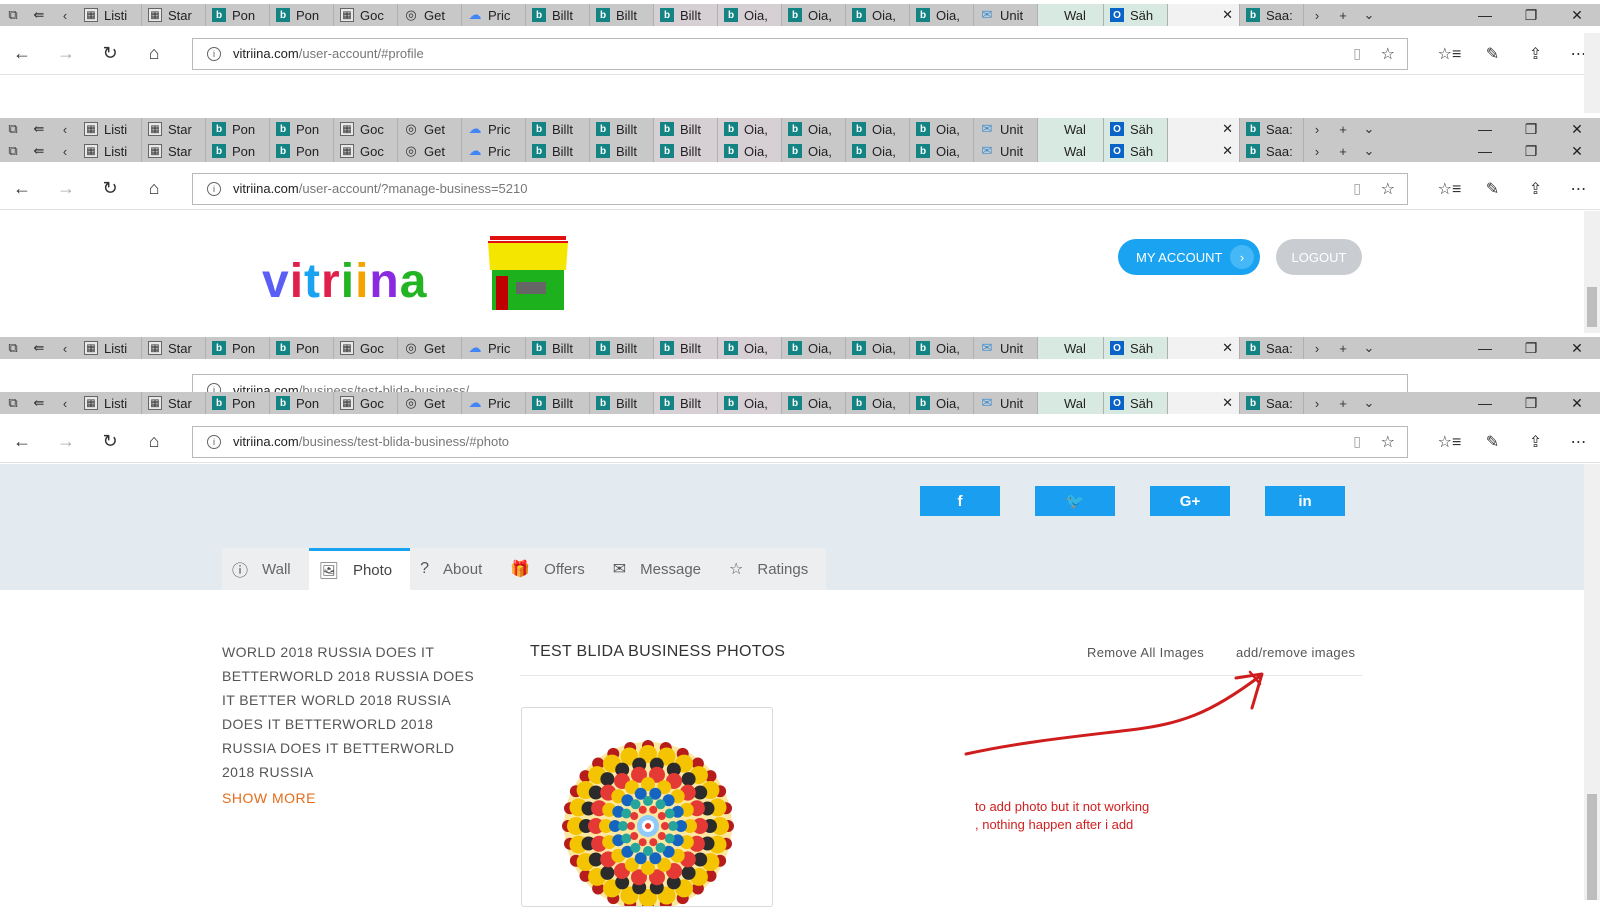 The height and width of the screenshot is (907, 1600). What do you see at coordinates (1343, 129) in the screenshot?
I see `new-tab-icon: +` at bounding box center [1343, 129].